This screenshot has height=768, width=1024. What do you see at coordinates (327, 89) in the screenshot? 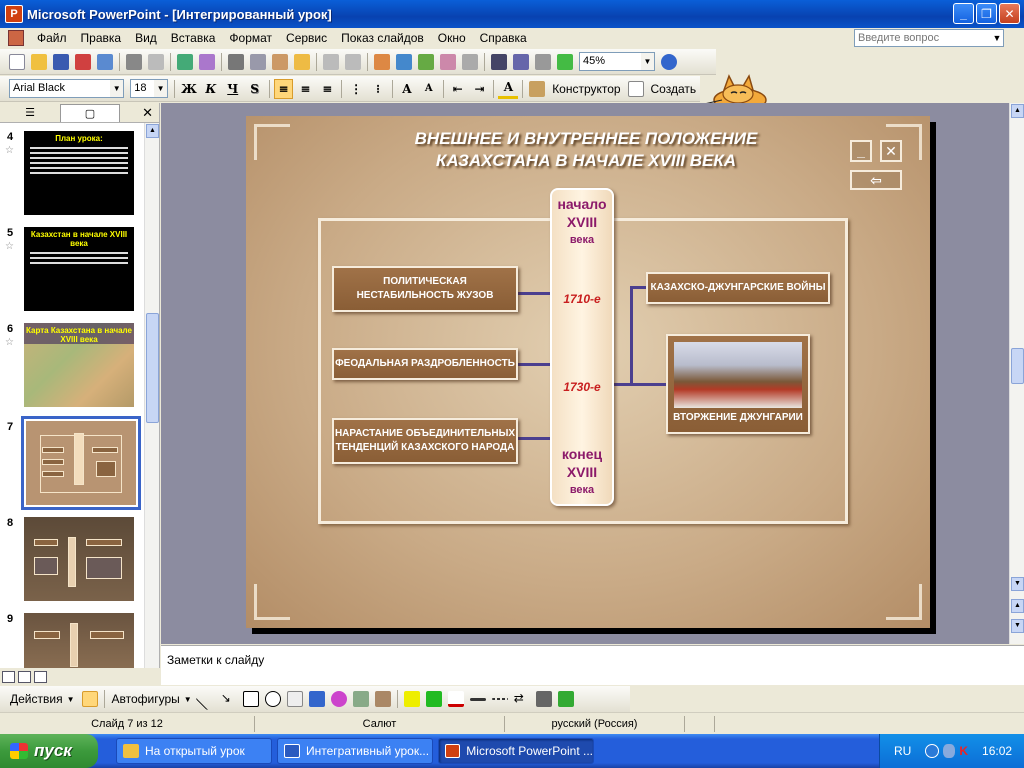
I see `align-right-button: ≡` at bounding box center [327, 89].